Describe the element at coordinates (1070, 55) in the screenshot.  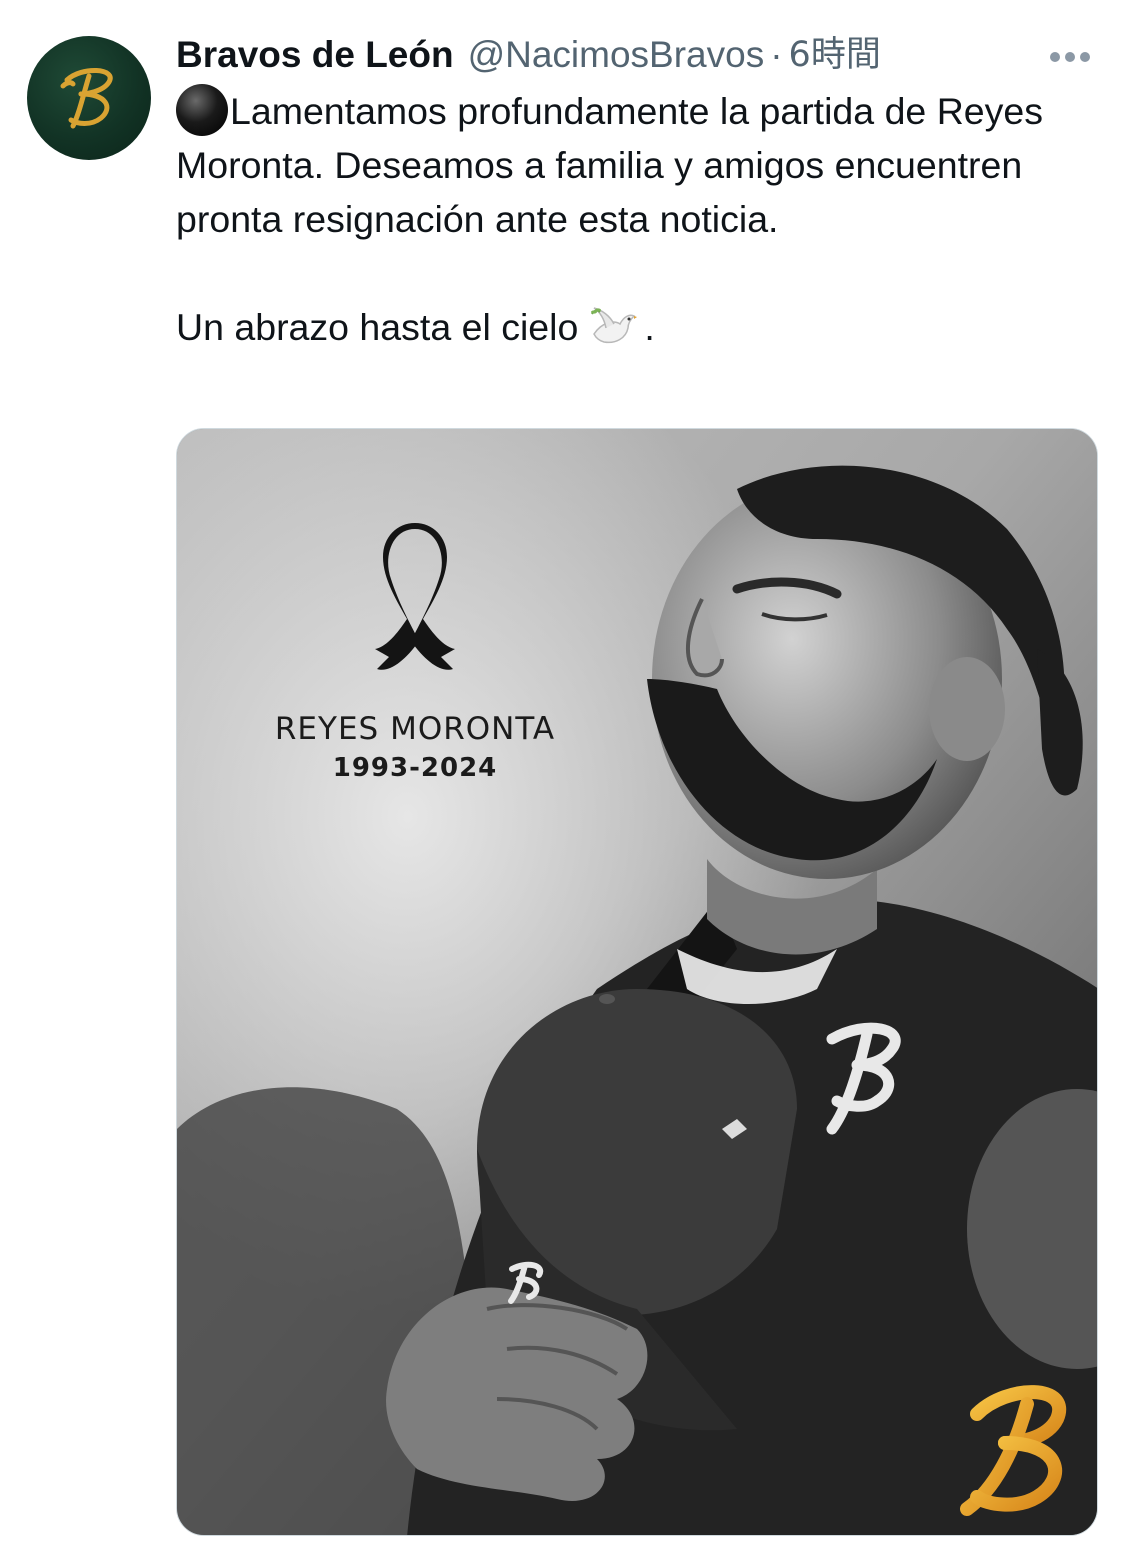
I see `more-options-button` at that location.